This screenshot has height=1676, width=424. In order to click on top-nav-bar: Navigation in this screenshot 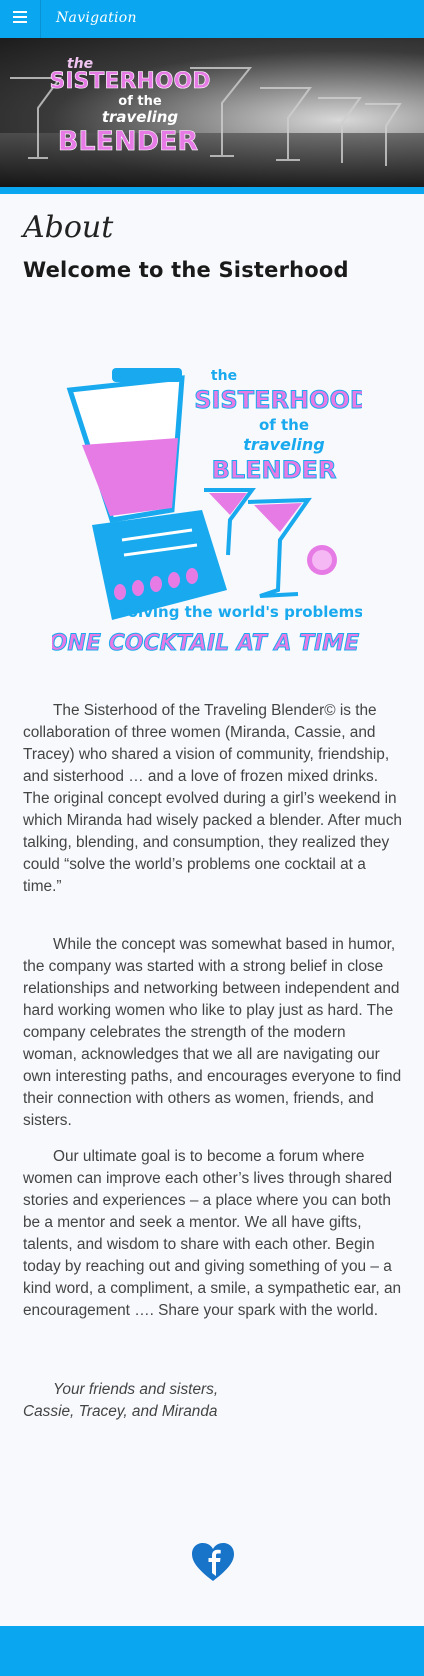, I will do `click(212, 19)`.